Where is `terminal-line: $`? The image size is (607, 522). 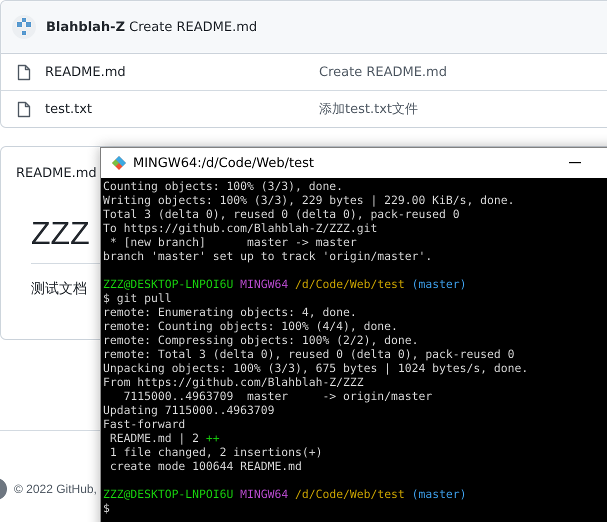
terminal-line: $ is located at coordinates (107, 508).